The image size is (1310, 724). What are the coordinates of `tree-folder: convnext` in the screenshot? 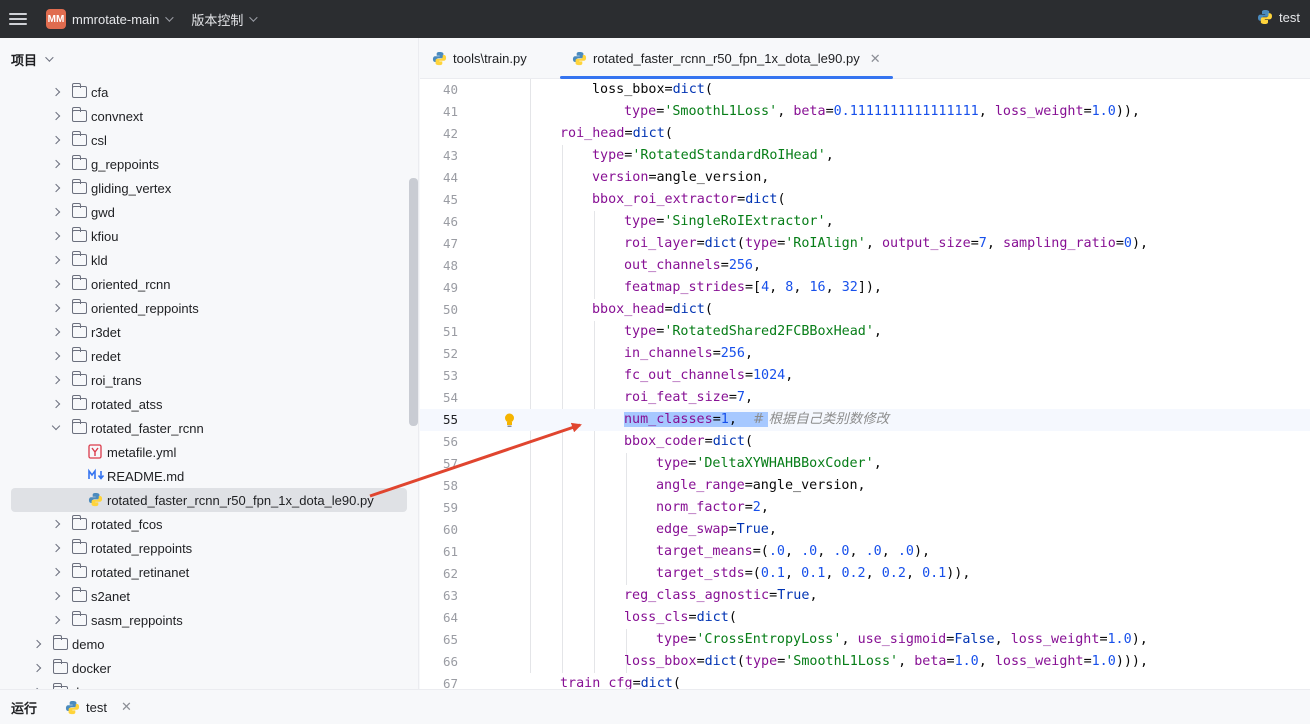 It's located at (209, 116).